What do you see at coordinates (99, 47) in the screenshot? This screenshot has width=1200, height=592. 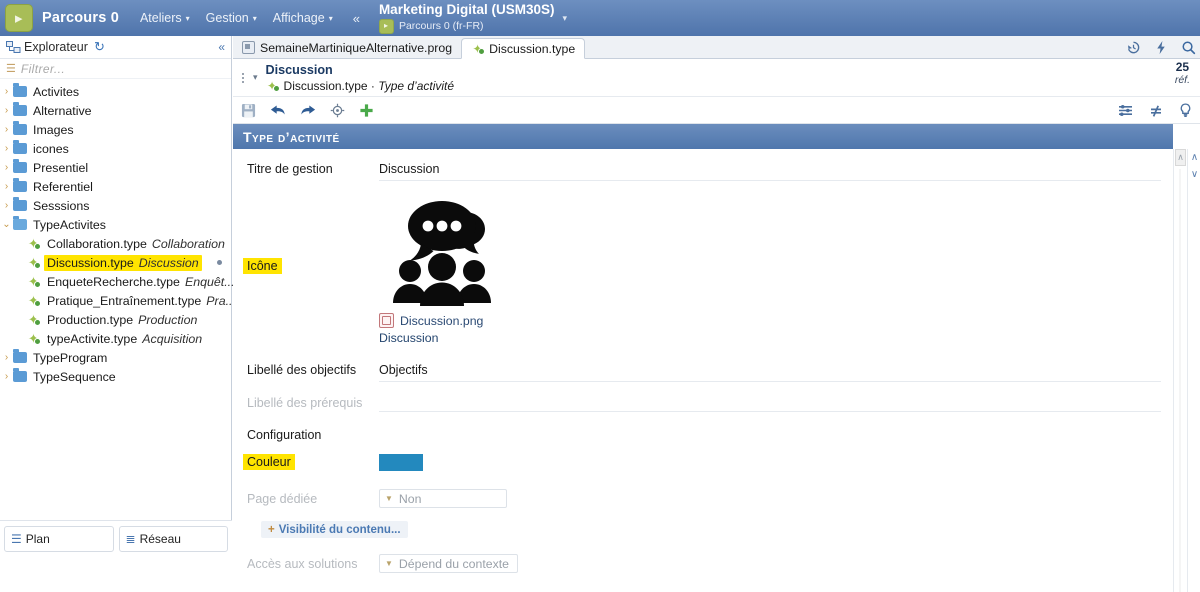 I see `refresh-icon: ↻` at bounding box center [99, 47].